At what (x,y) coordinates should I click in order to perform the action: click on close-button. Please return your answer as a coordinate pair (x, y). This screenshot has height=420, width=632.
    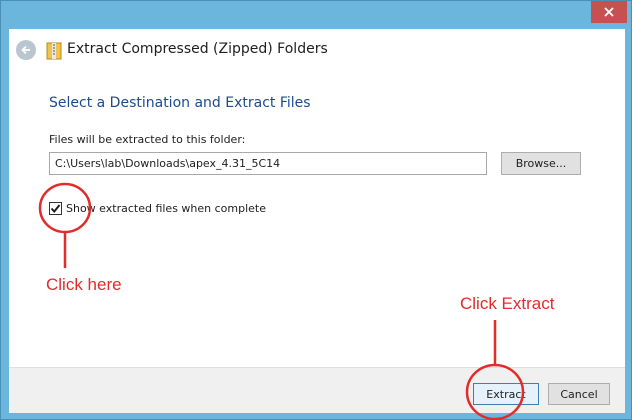
    Looking at the image, I should click on (609, 12).